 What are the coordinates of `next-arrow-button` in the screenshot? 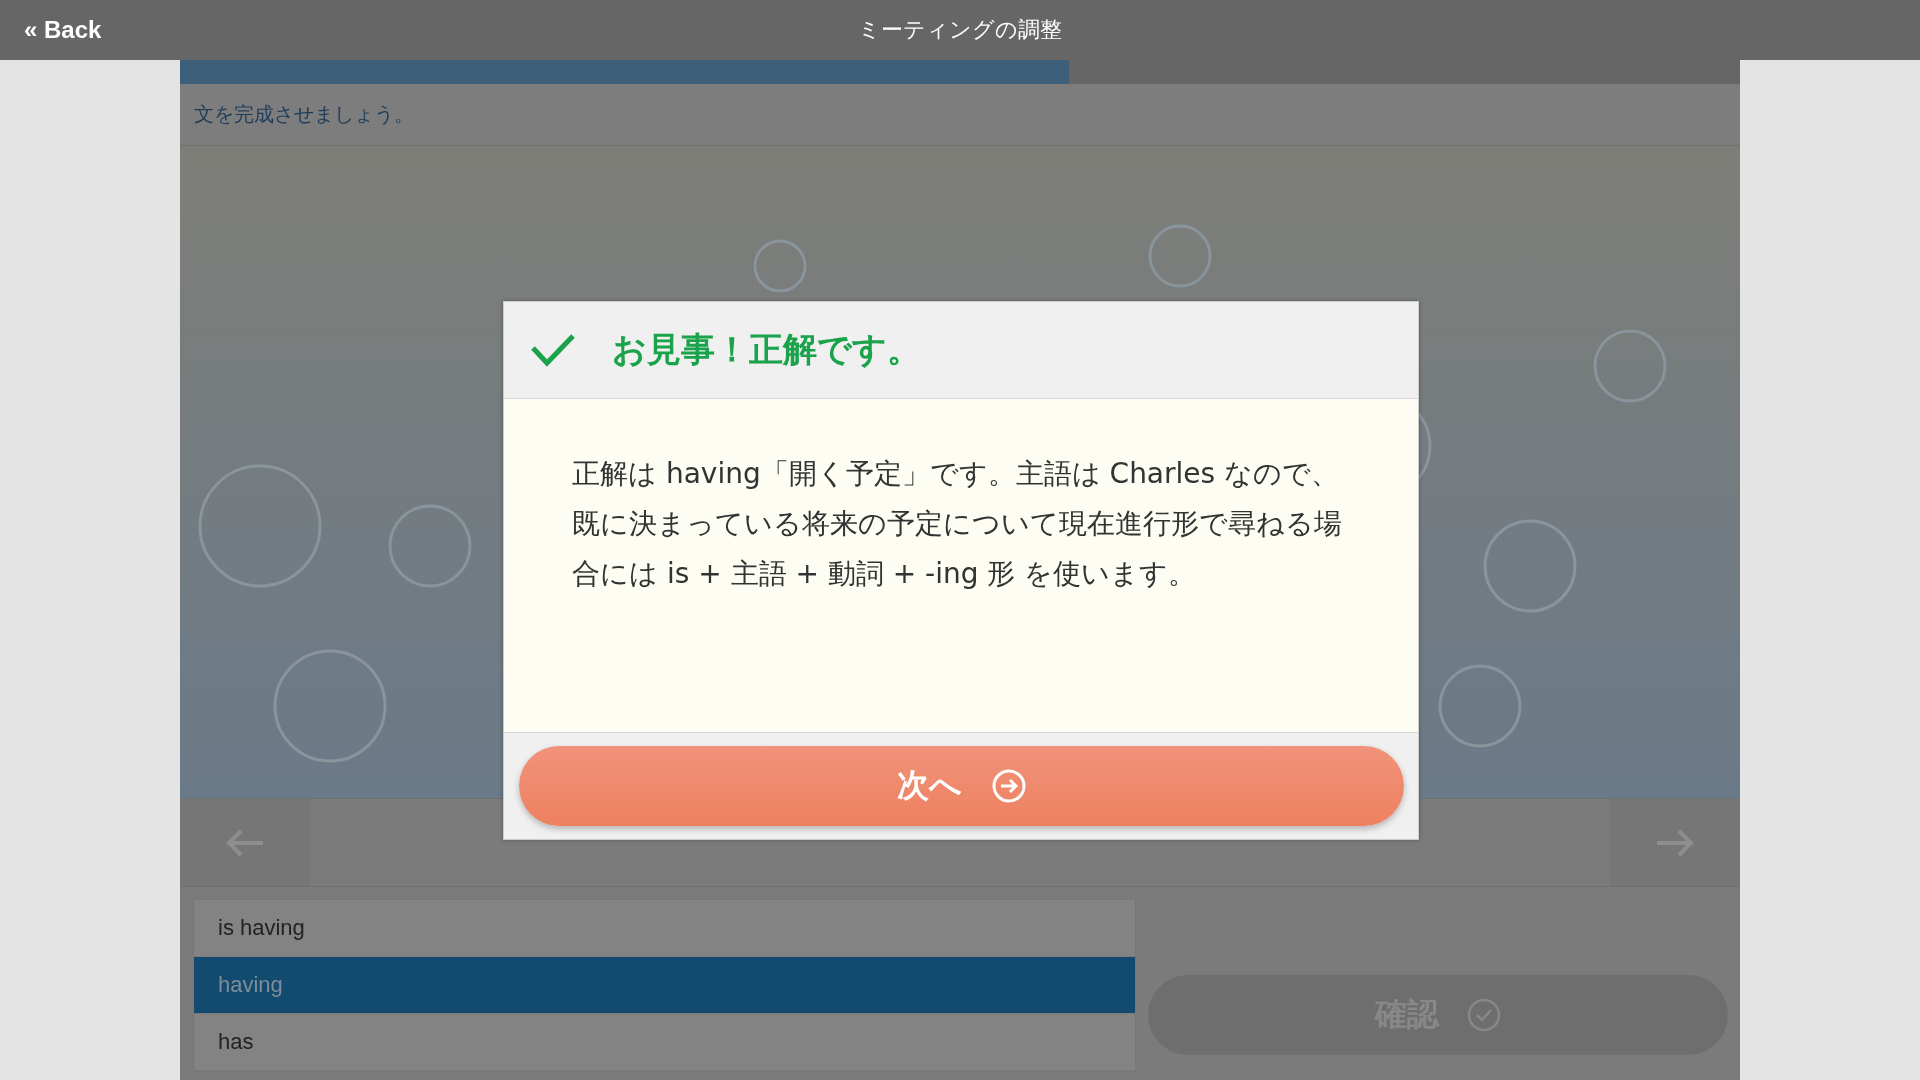 It's located at (1675, 842).